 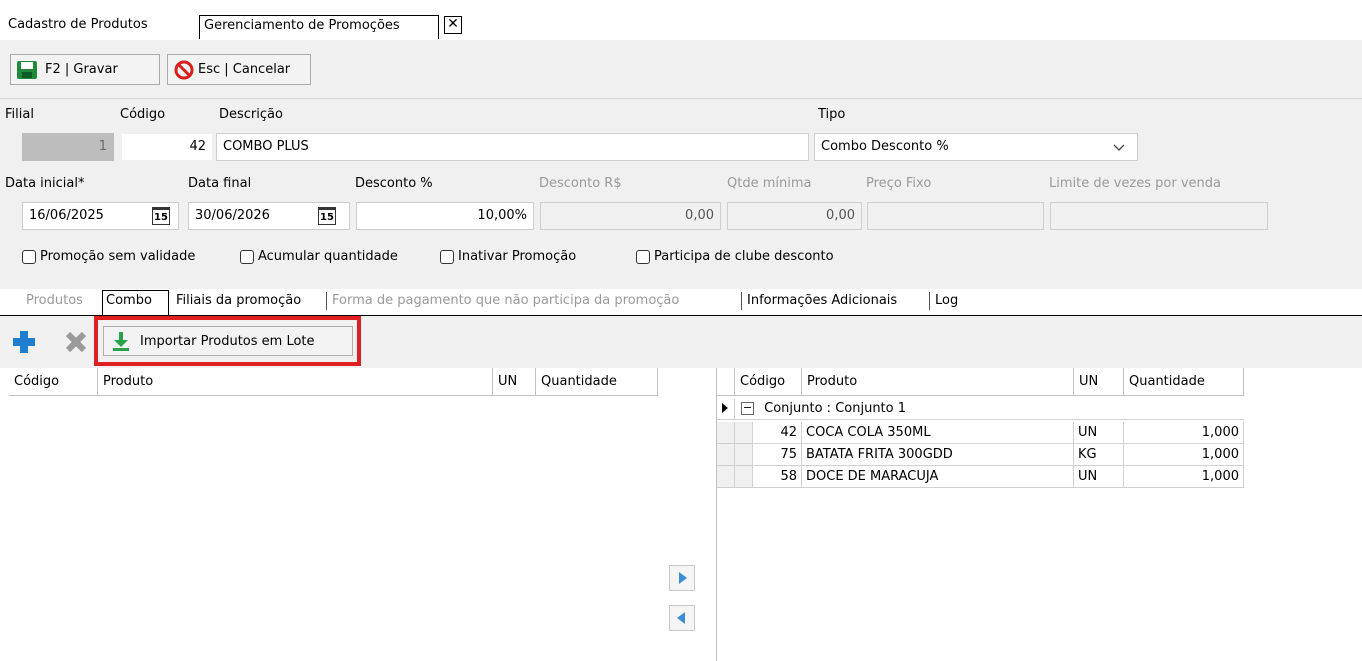 I want to click on participa-clube-desconto-checkbox: Participa de clube desconto, so click(x=735, y=256).